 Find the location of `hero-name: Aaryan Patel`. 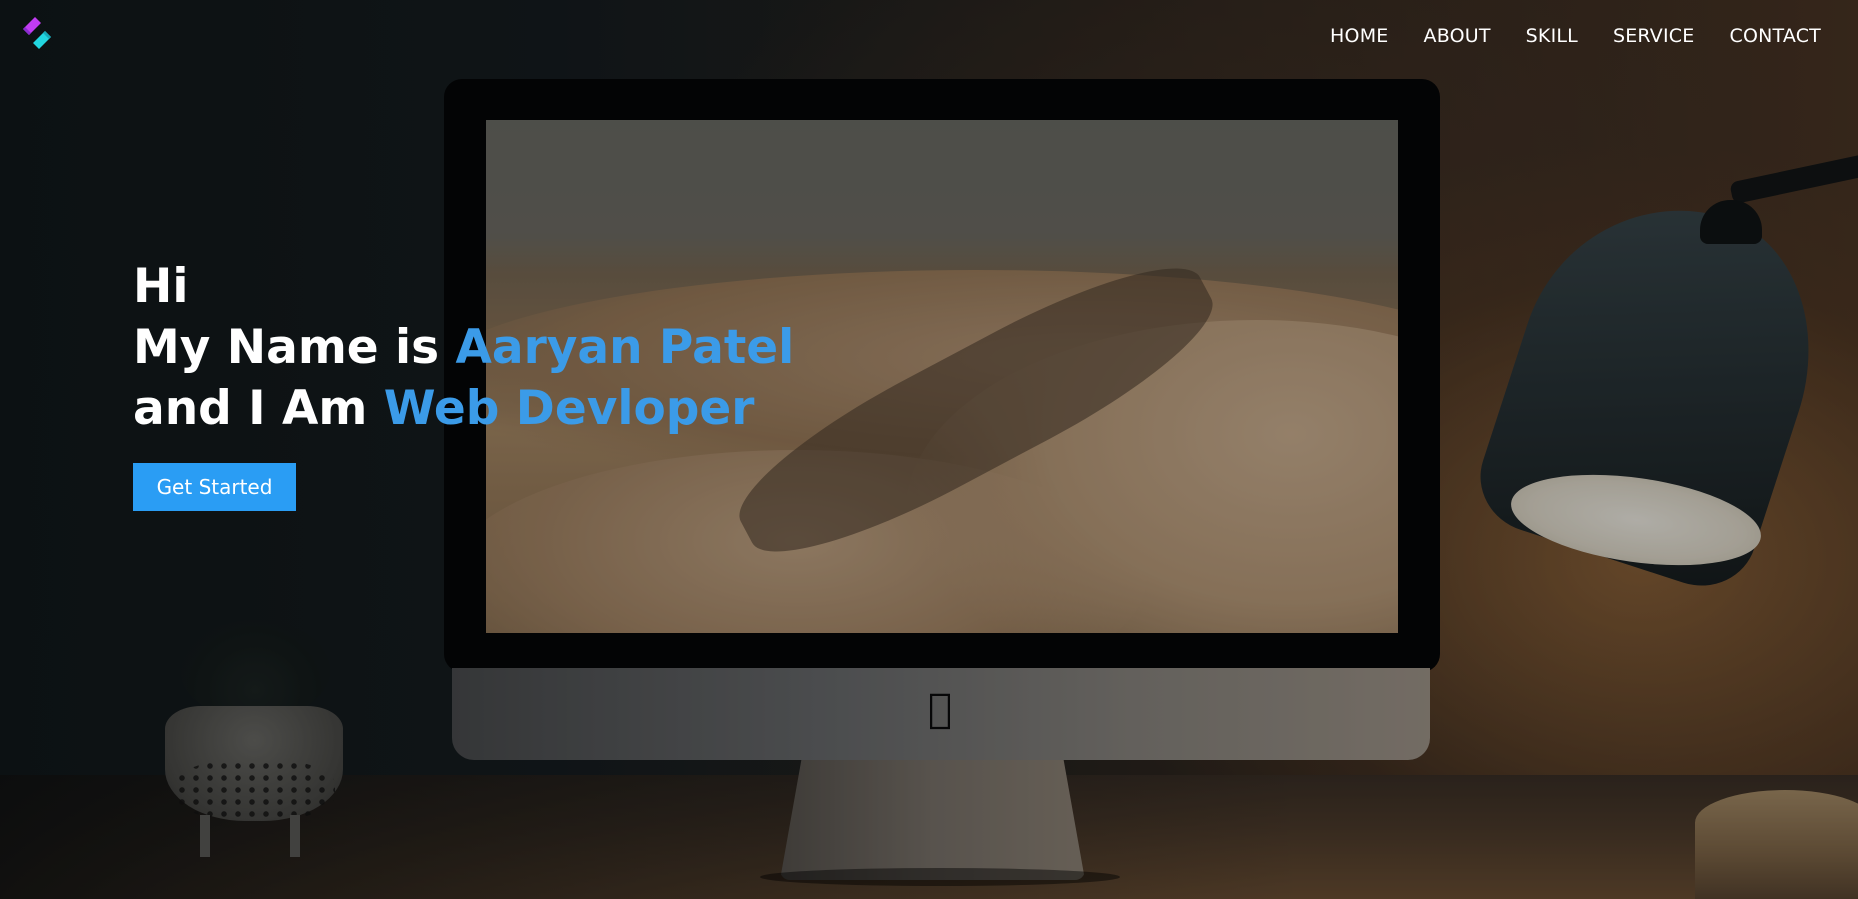

hero-name: Aaryan Patel is located at coordinates (625, 347).